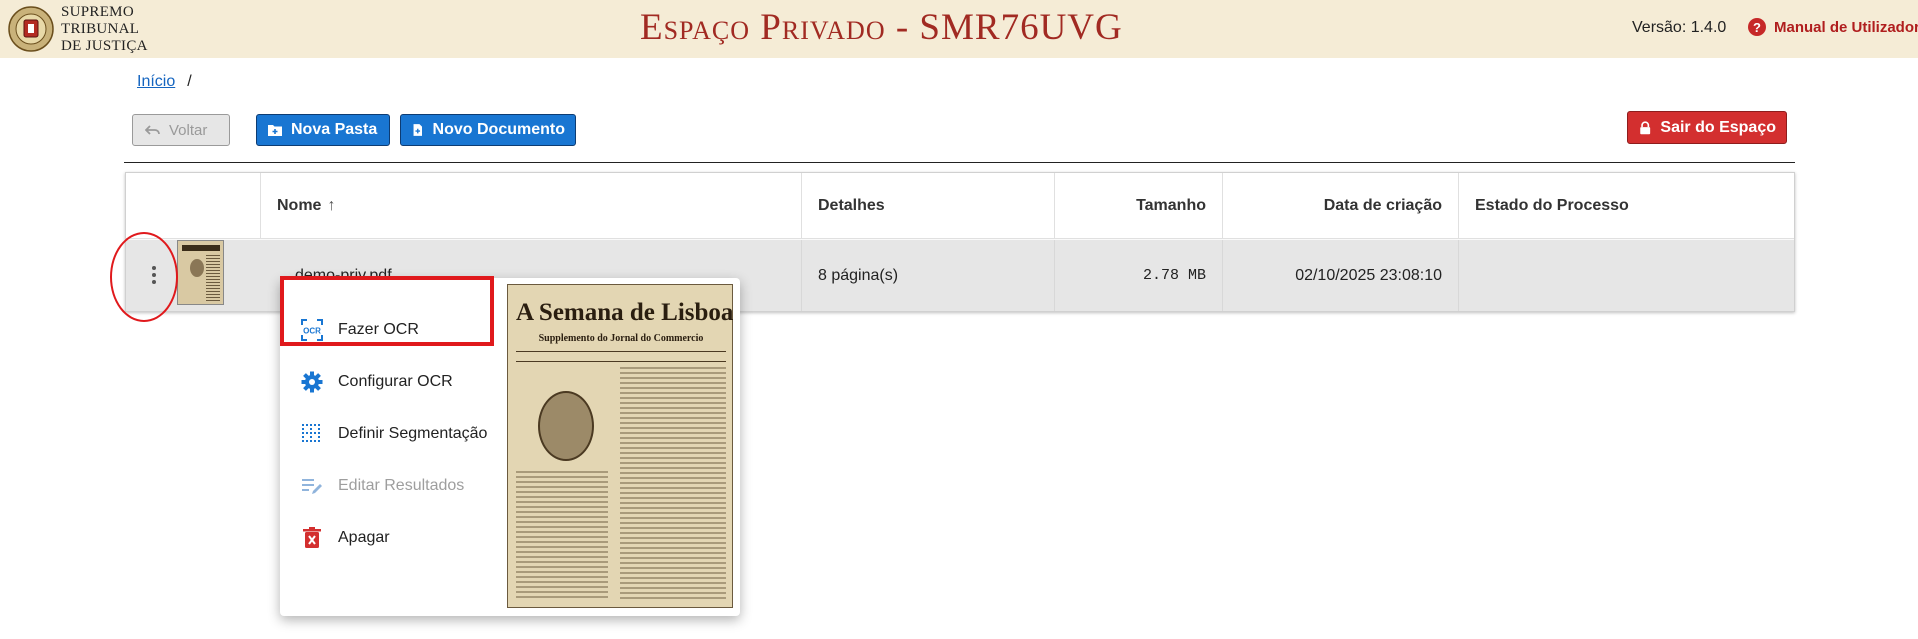  Describe the element at coordinates (312, 537) in the screenshot. I see `trash-icon` at that location.